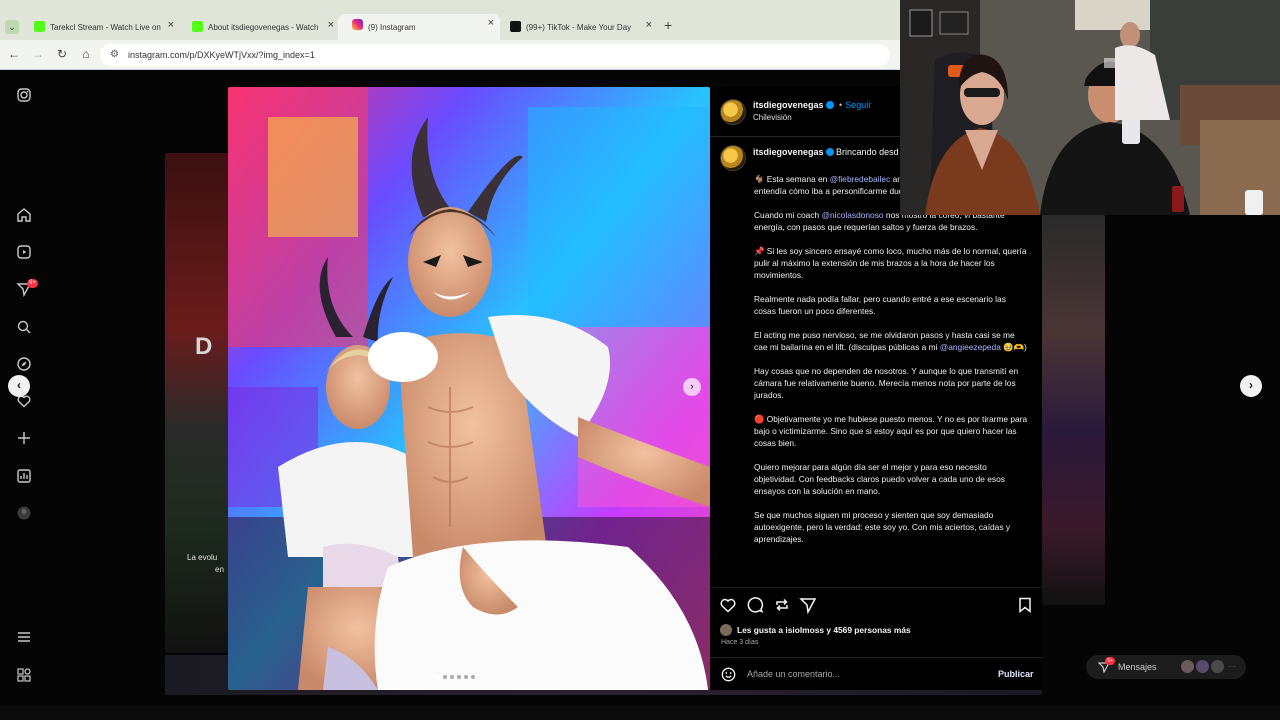 This screenshot has height=720, width=1280. Describe the element at coordinates (24, 95) in the screenshot. I see `instagram-logo-icon` at that location.